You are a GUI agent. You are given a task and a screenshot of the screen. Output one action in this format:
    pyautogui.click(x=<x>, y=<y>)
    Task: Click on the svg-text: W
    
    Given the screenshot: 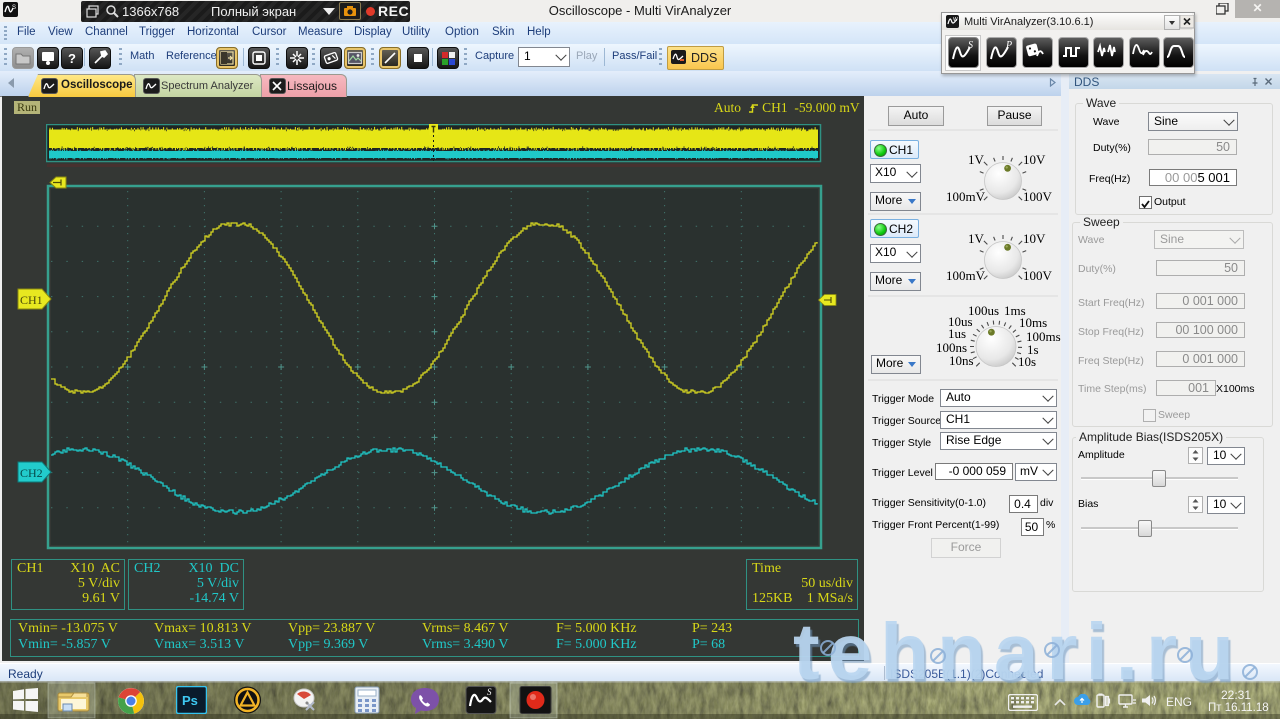 What is the action you would take?
    pyautogui.click(x=955, y=20)
    